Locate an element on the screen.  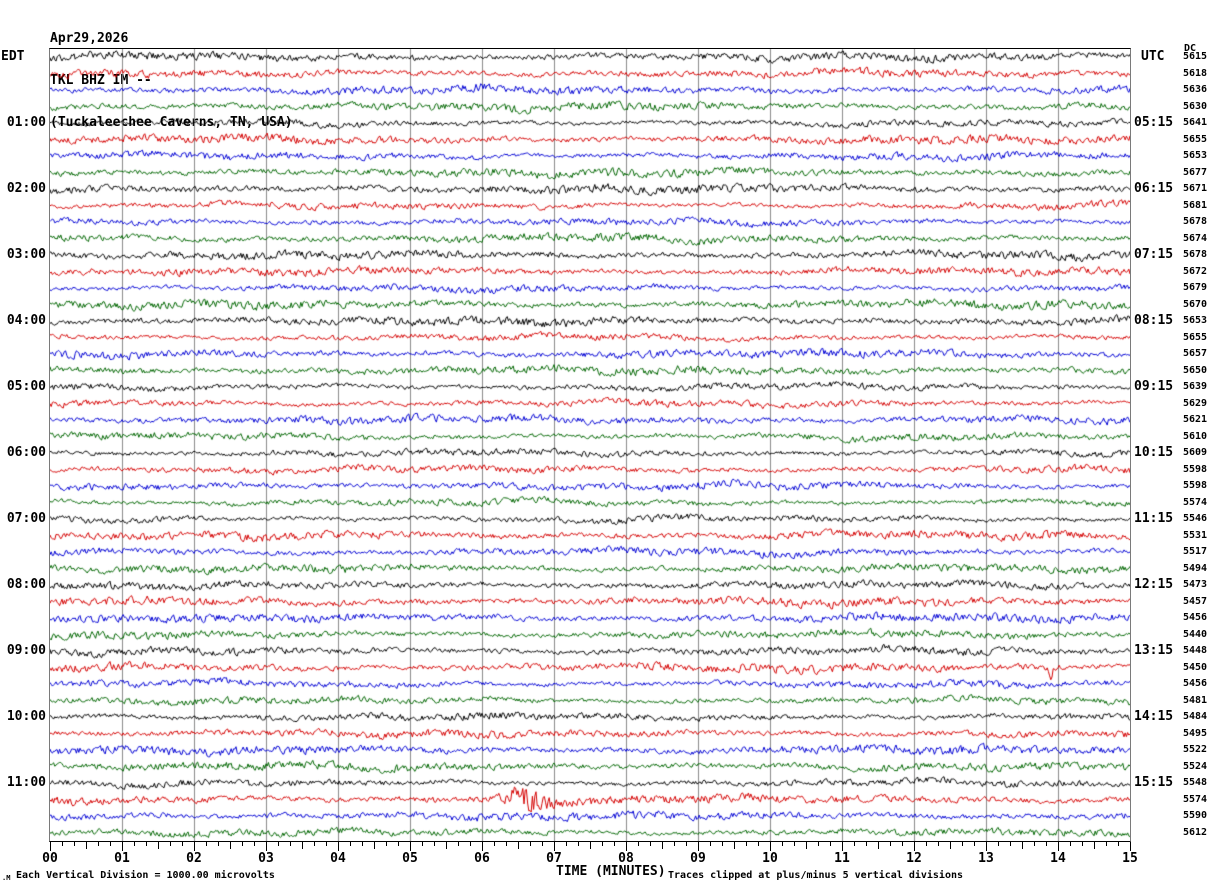
dc-value: 5618 is located at coordinates (1195, 73).